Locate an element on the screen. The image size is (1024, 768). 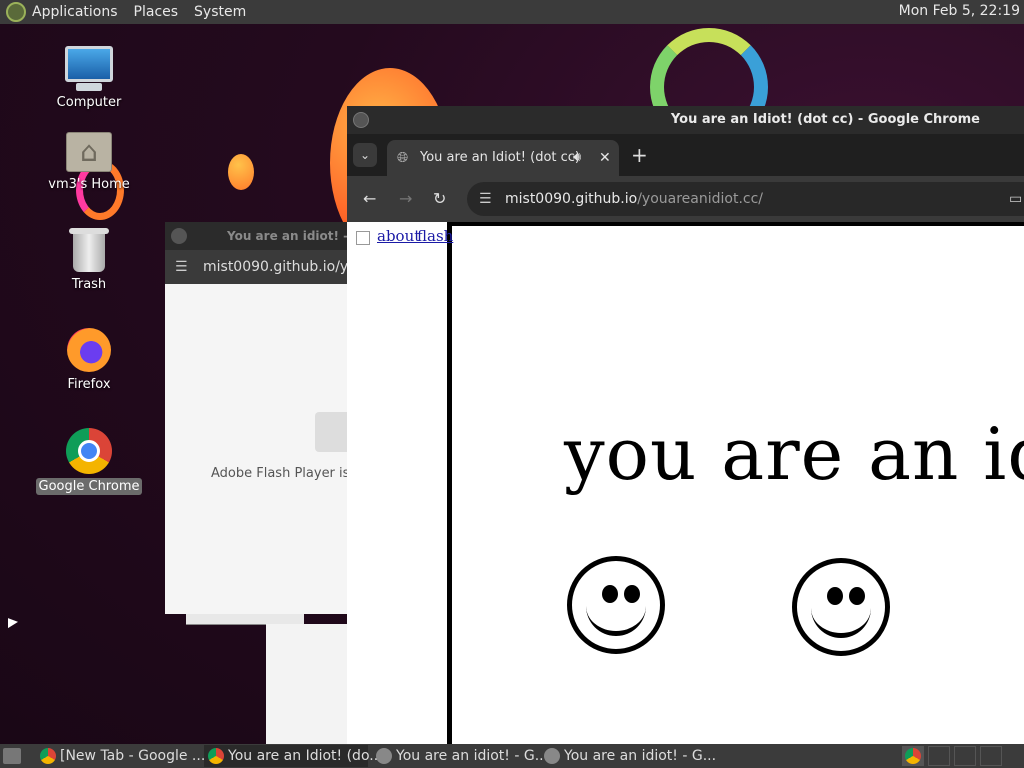
tab-search-icon: ⌄ is located at coordinates (365, 155).